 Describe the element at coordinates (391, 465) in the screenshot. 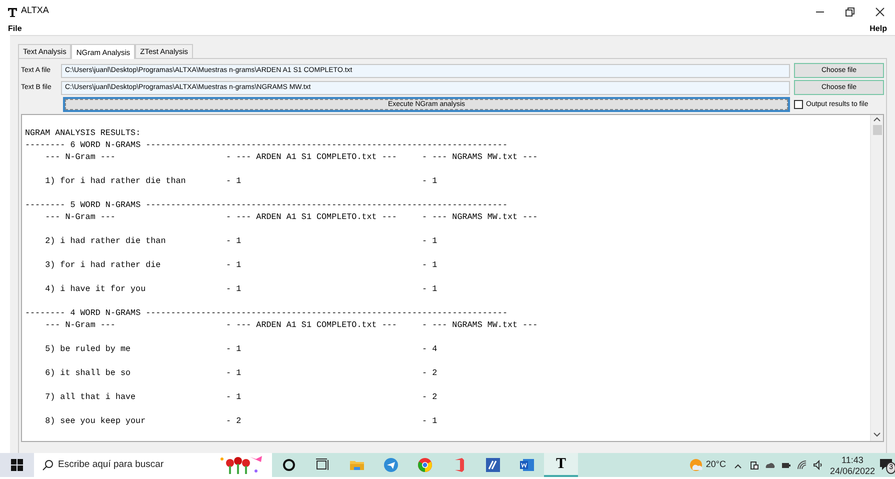

I see `paper-plane-icon` at that location.